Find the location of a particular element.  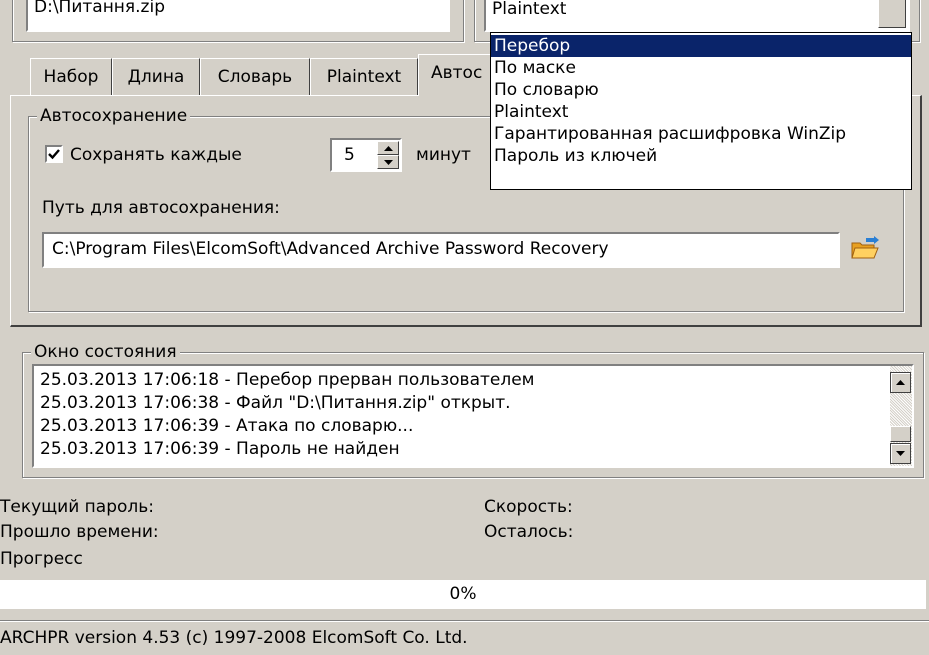

scroll-thumb is located at coordinates (900, 434).